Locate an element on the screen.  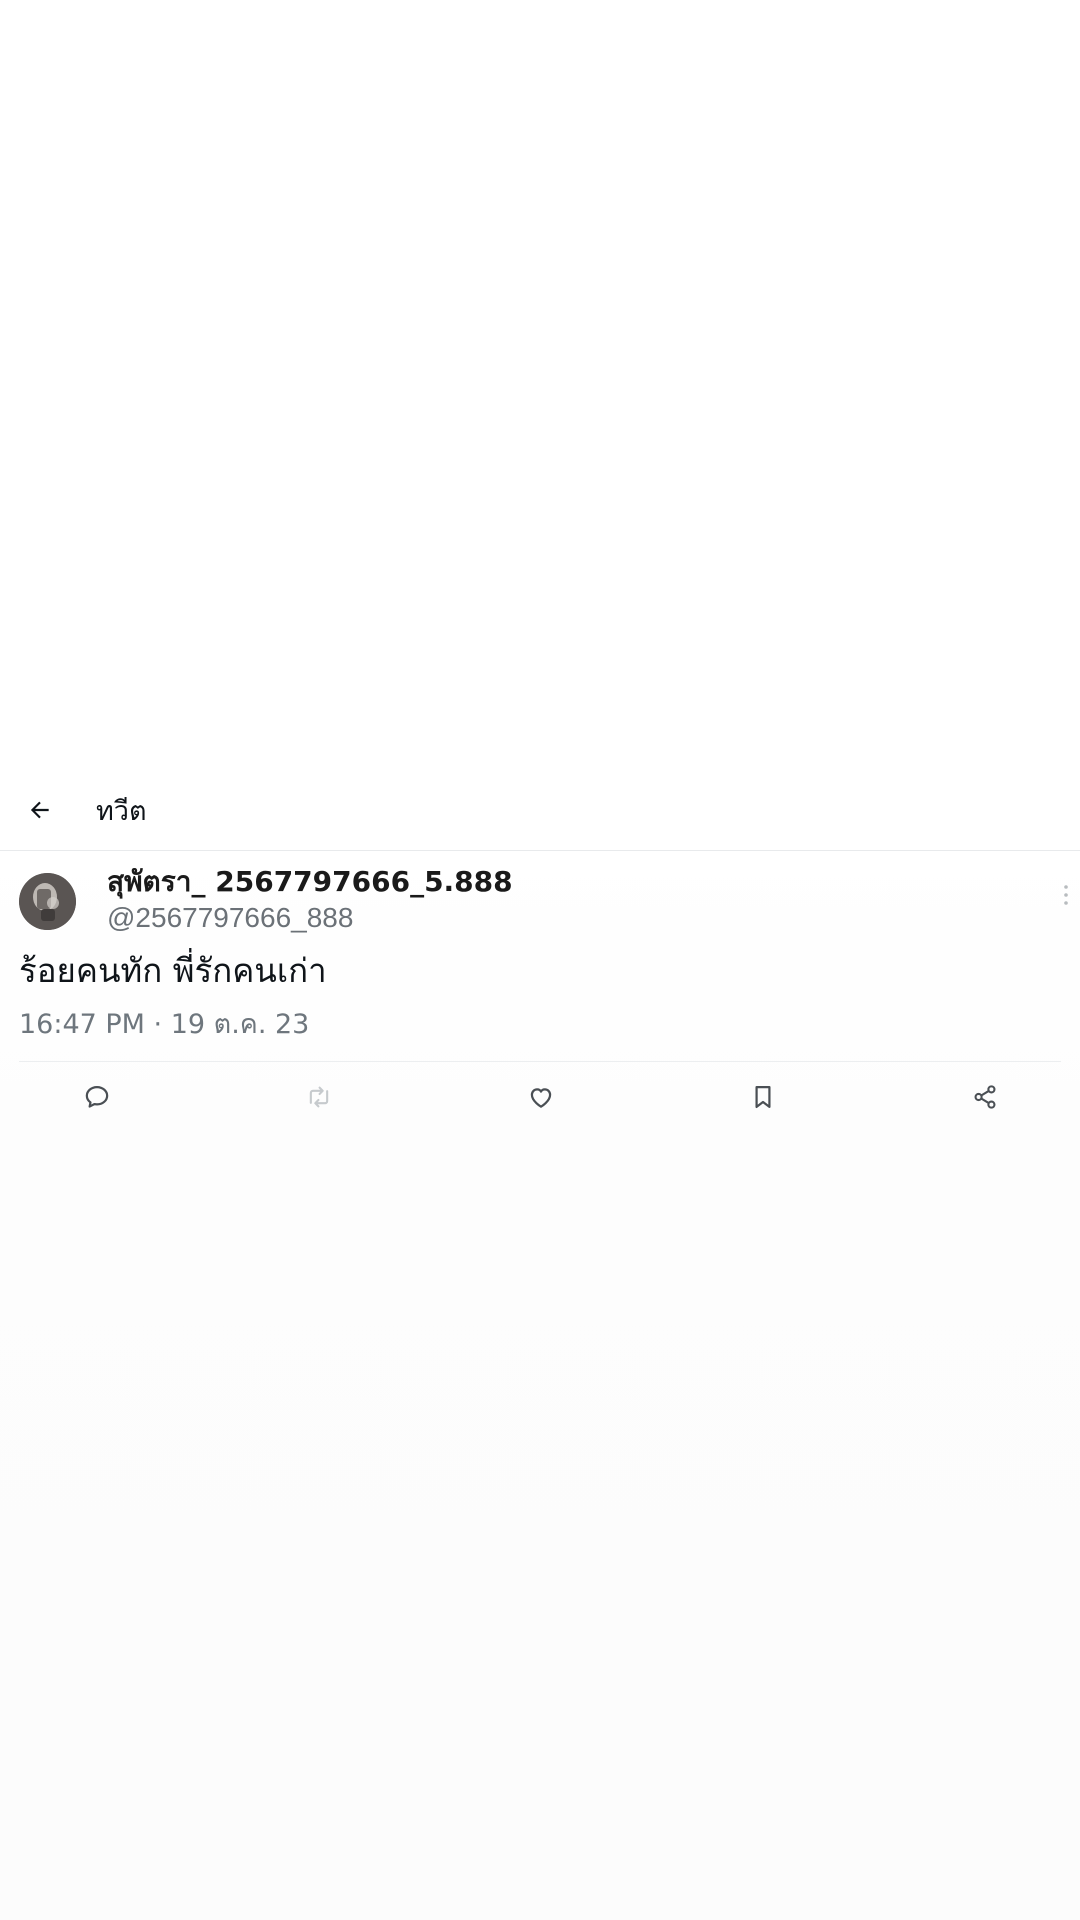
page-title: ทวีต is located at coordinates (121, 811).